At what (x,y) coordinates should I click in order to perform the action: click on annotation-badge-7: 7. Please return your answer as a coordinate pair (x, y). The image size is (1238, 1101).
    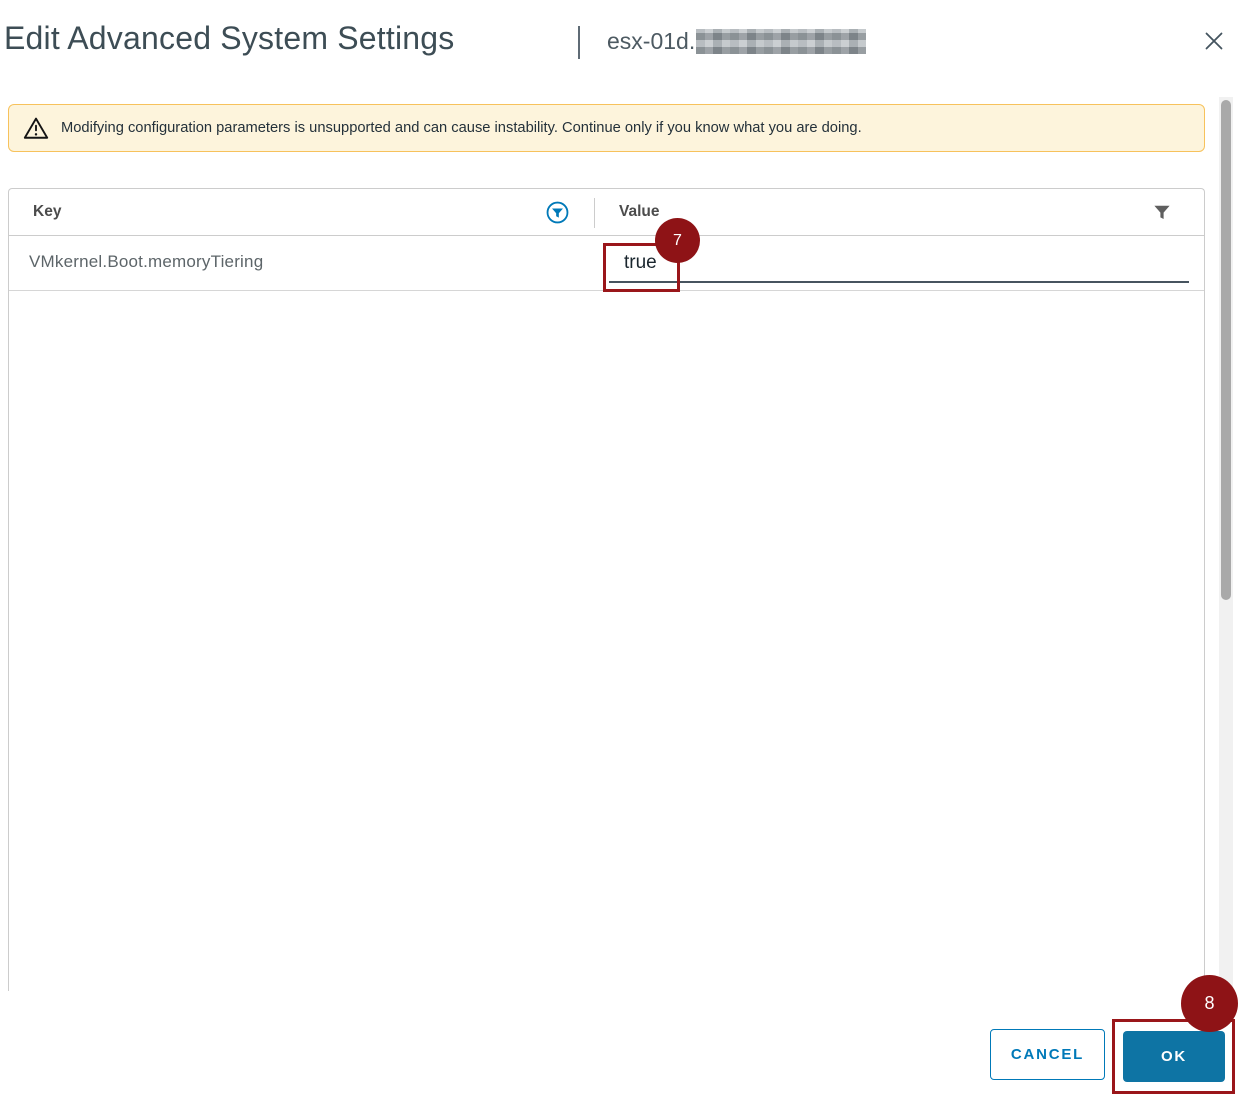
    Looking at the image, I should click on (677, 240).